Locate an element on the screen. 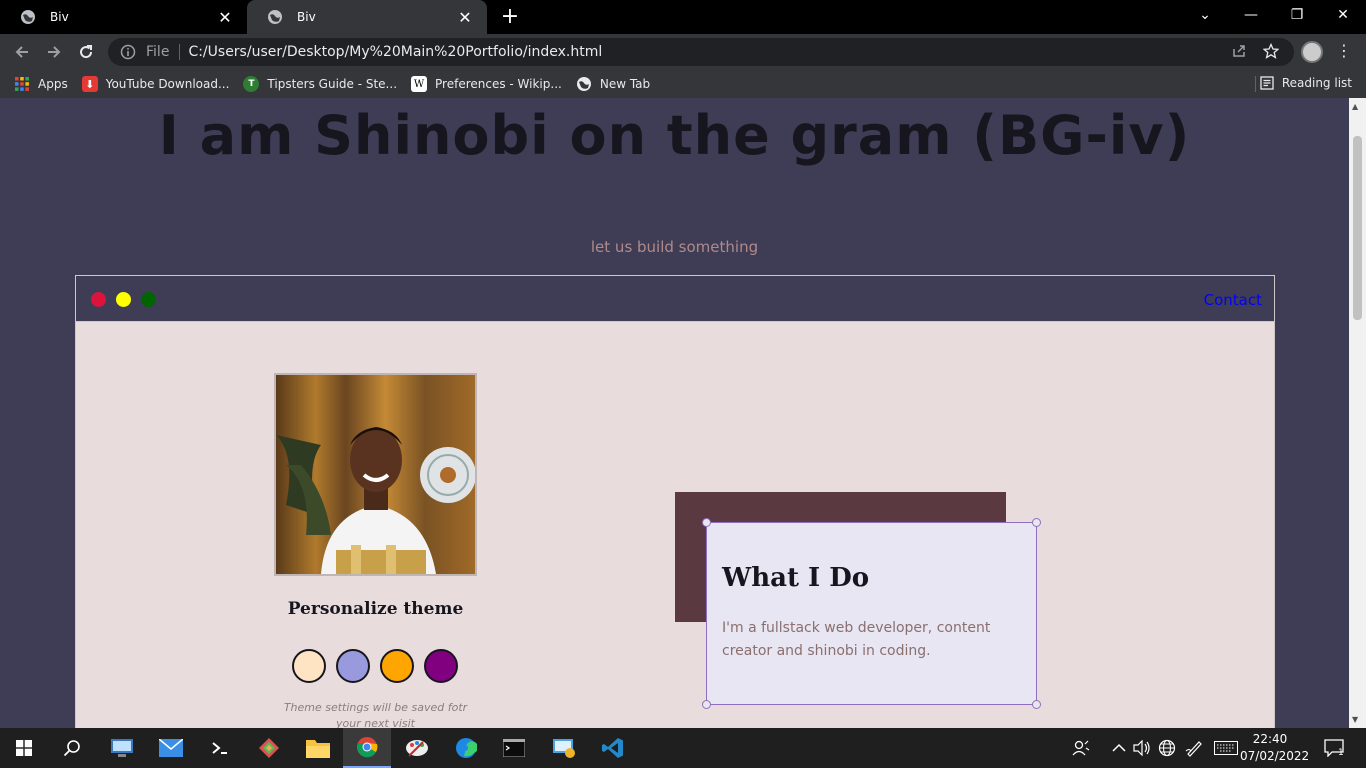 The width and height of the screenshot is (1366, 768). paint-palette-icon is located at coordinates (417, 748).